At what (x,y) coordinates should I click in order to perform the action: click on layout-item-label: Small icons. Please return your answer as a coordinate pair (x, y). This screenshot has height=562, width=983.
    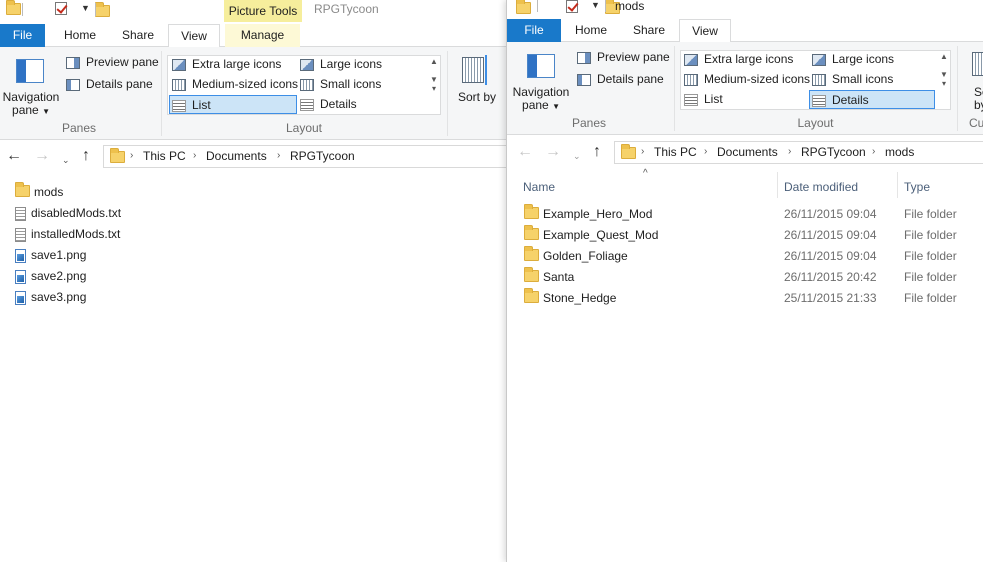
    Looking at the image, I should click on (863, 79).